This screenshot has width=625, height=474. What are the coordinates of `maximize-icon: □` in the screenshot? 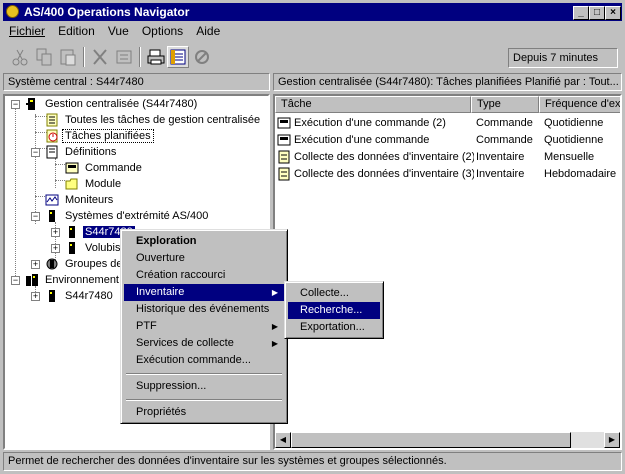 It's located at (597, 12).